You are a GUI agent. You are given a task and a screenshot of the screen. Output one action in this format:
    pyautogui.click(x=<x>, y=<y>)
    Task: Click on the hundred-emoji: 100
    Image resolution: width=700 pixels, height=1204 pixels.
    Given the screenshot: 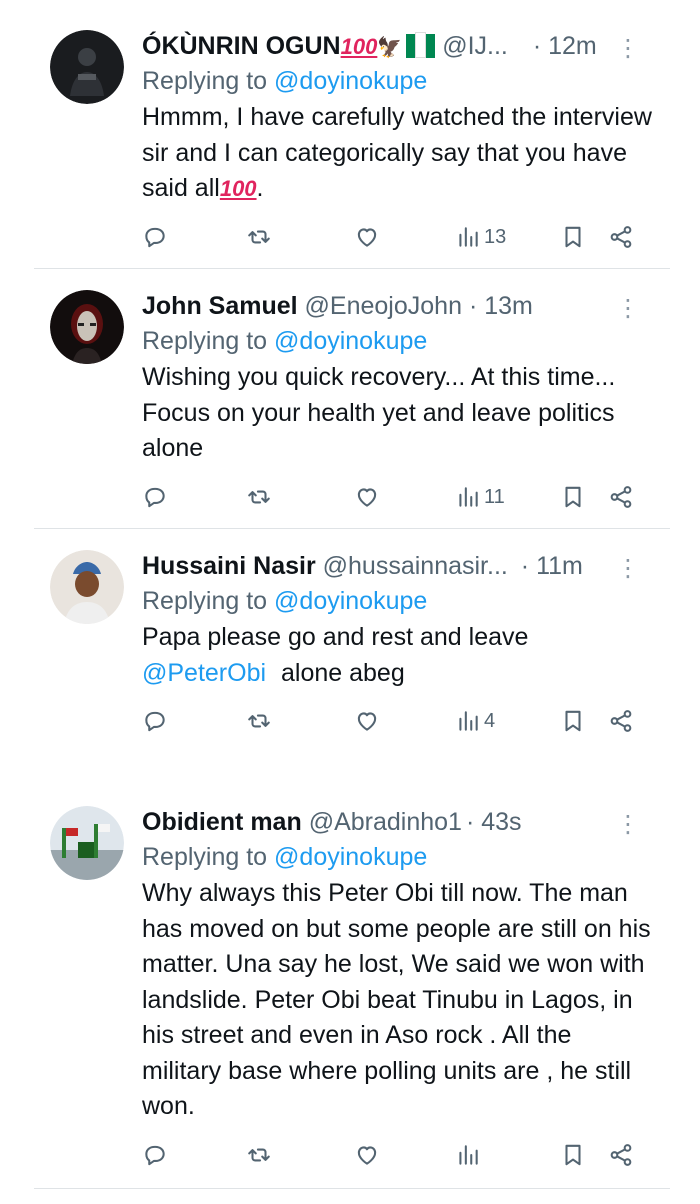 What is the action you would take?
    pyautogui.click(x=238, y=188)
    